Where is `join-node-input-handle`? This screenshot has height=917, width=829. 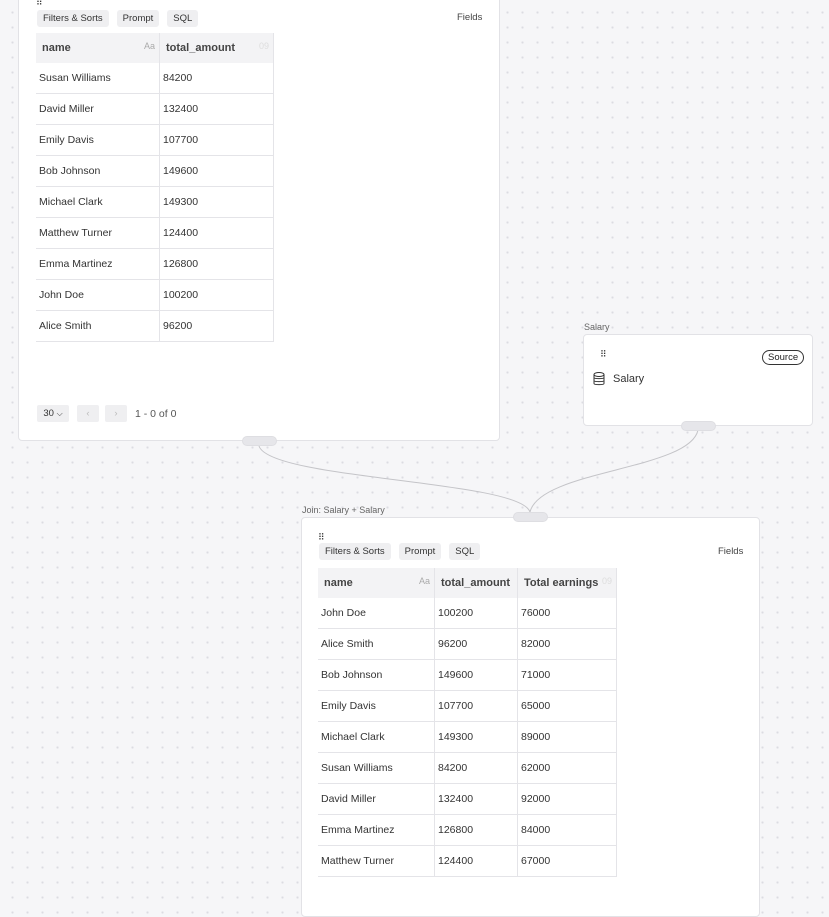
join-node-input-handle is located at coordinates (530, 517).